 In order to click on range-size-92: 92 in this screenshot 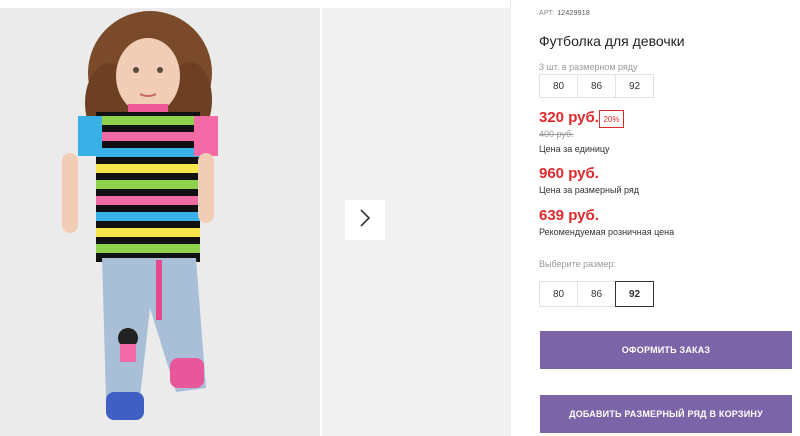, I will do `click(634, 86)`.